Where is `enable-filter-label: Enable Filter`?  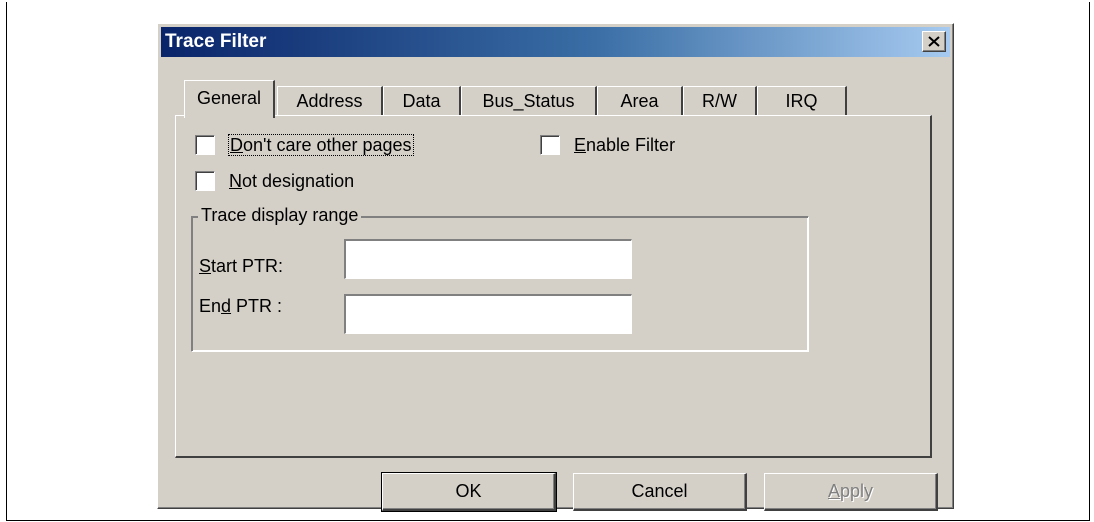 enable-filter-label: Enable Filter is located at coordinates (624, 145).